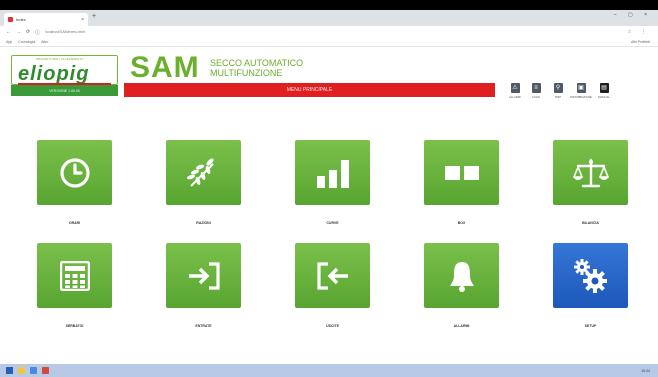 This screenshot has width=658, height=377. Describe the element at coordinates (332, 326) in the screenshot. I see `tile-label: USCITE` at that location.